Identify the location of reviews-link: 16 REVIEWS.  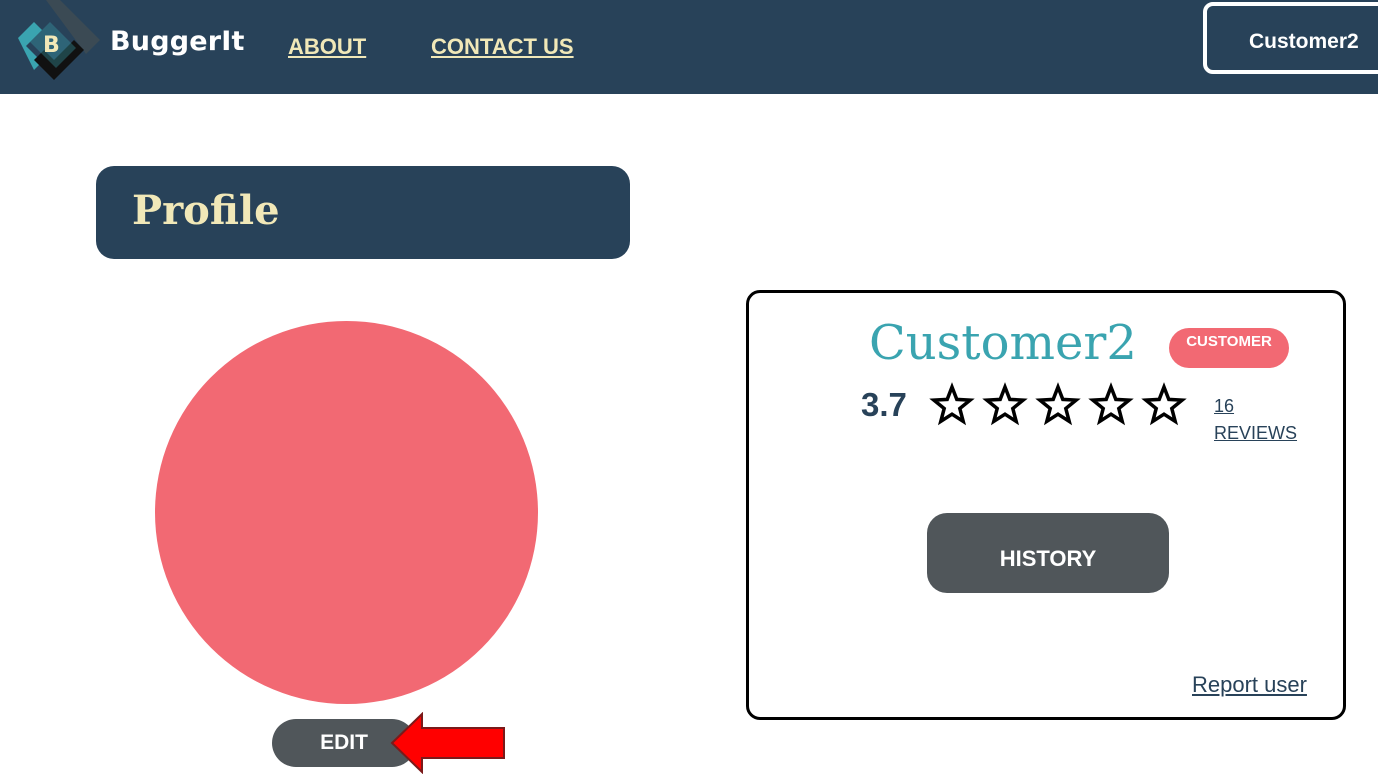
(1255, 420).